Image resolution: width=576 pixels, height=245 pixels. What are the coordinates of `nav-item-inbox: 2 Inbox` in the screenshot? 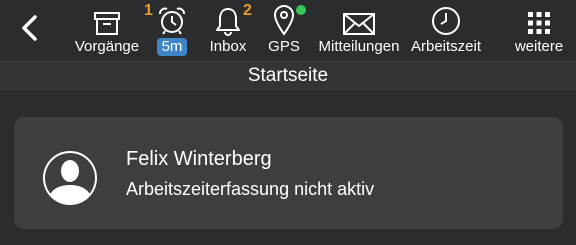 It's located at (230, 30).